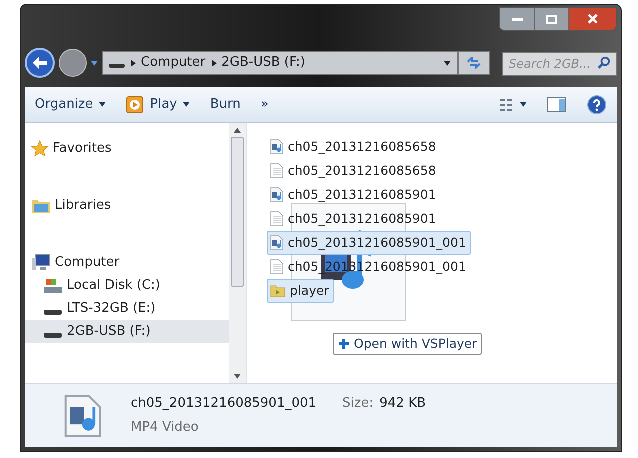 Image resolution: width=638 pixels, height=458 pixels. I want to click on navigation-item: Favorites, so click(127, 148).